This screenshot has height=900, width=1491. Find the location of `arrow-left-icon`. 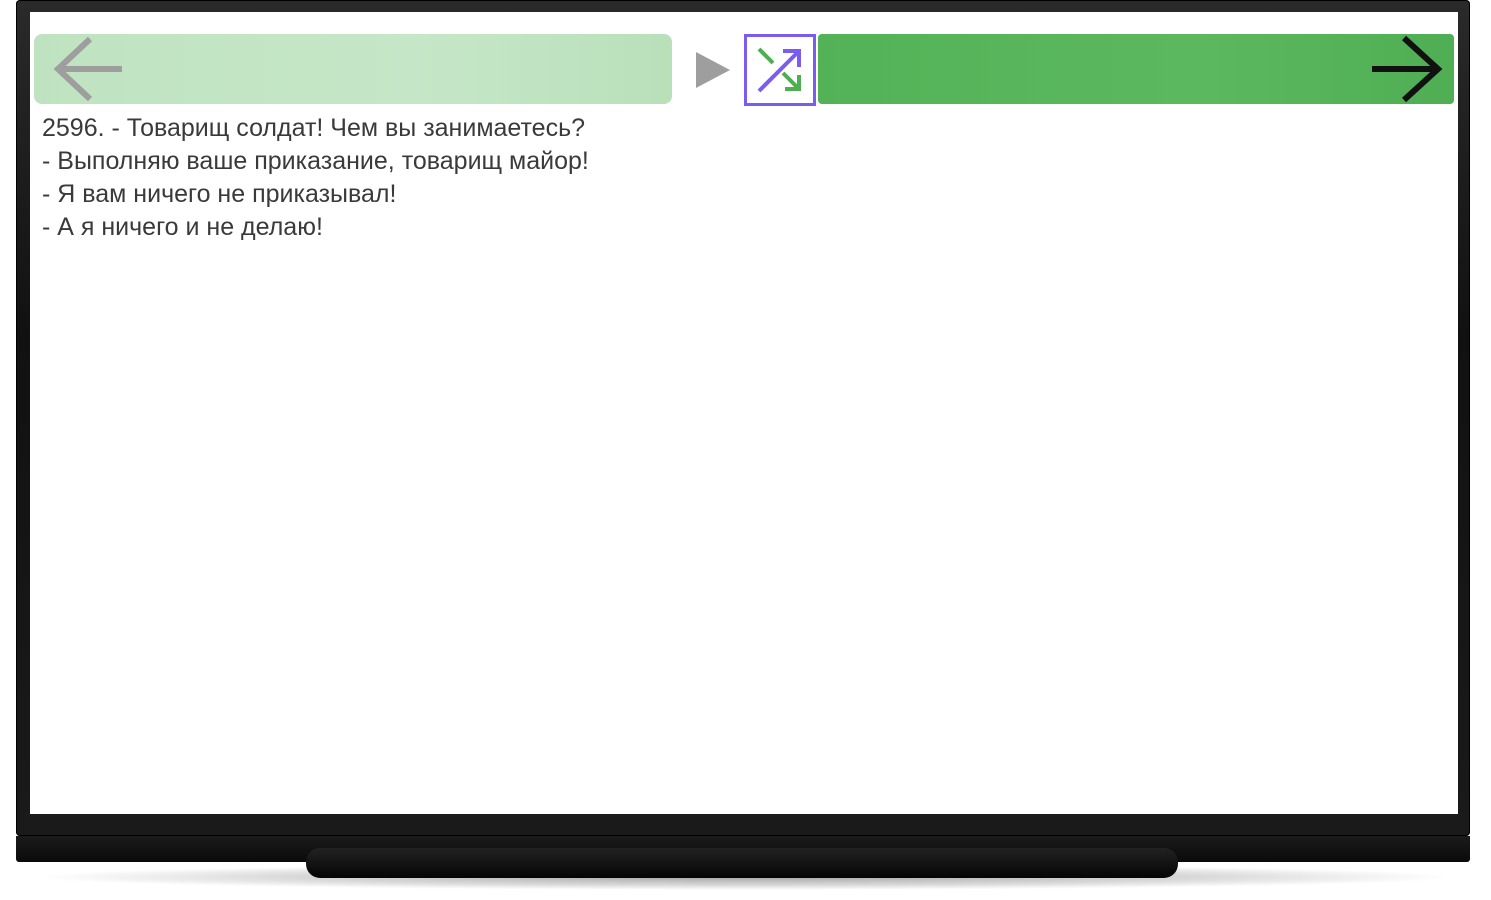

arrow-left-icon is located at coordinates (88, 71).